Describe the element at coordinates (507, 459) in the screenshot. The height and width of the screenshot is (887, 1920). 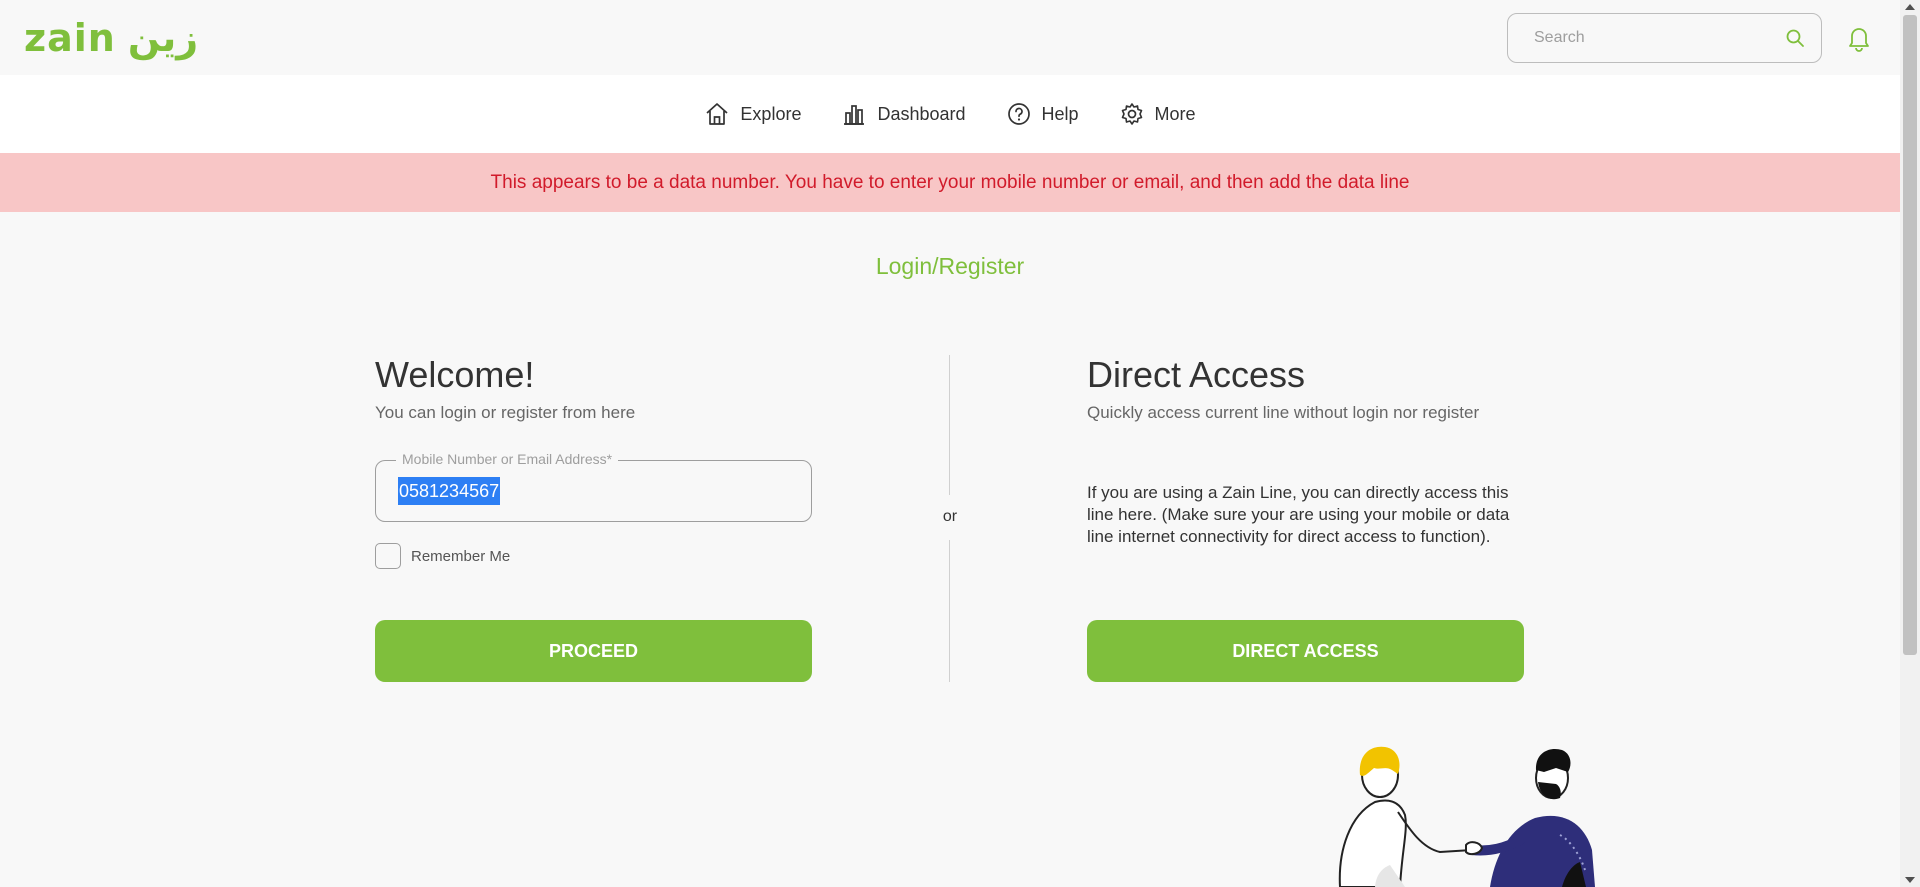
I see `mobile-email-label: Mobile Number or Email Address*` at that location.